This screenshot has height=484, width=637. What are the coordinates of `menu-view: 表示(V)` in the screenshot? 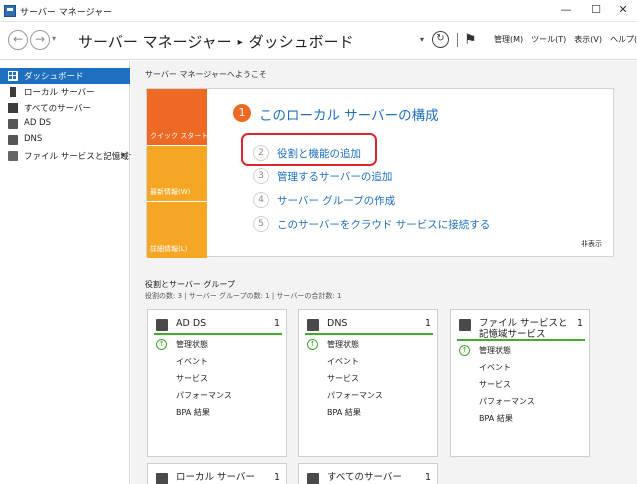 It's located at (588, 39).